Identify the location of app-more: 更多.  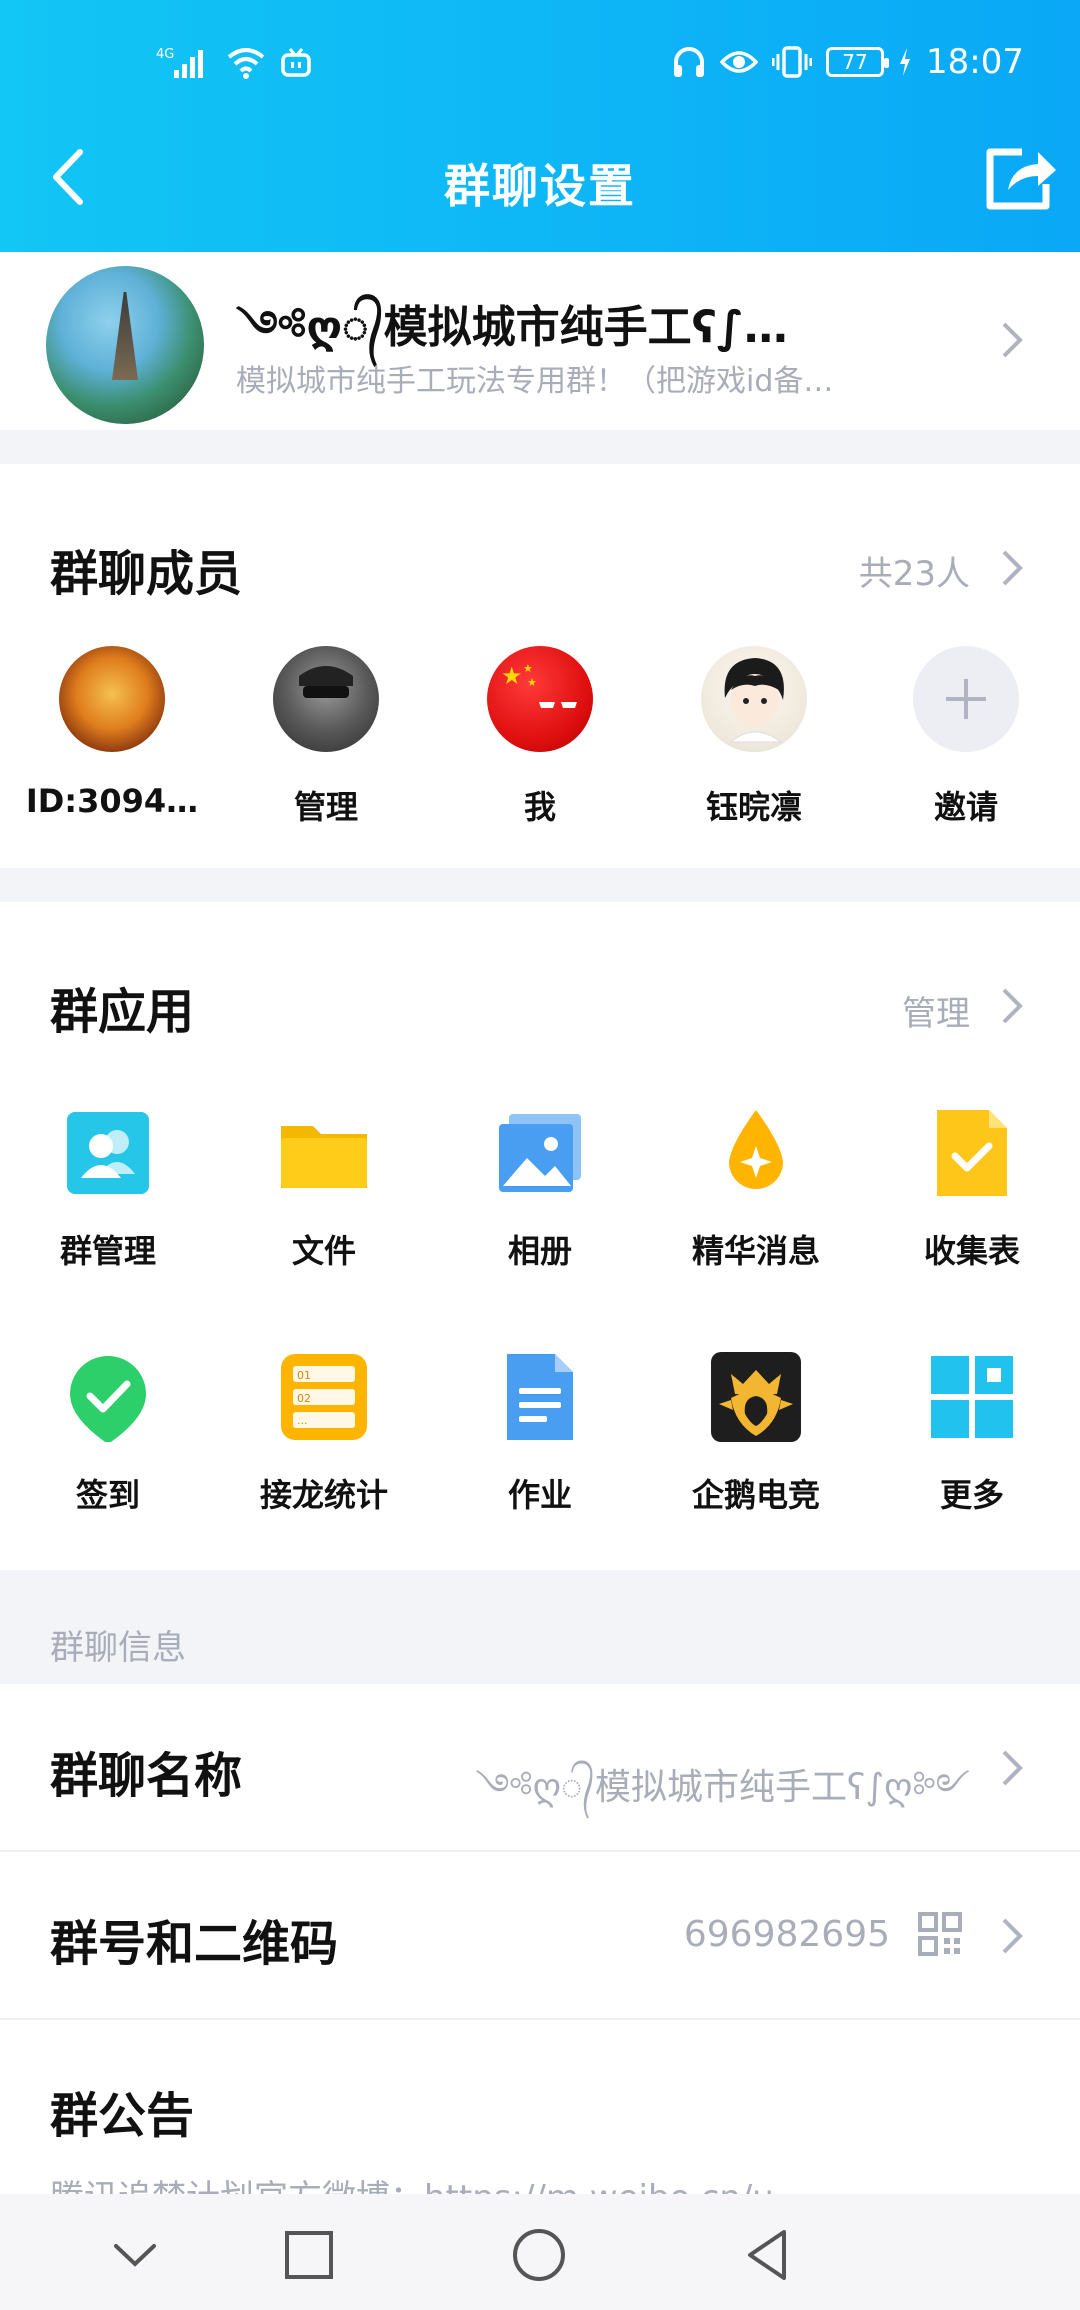
(972, 1434).